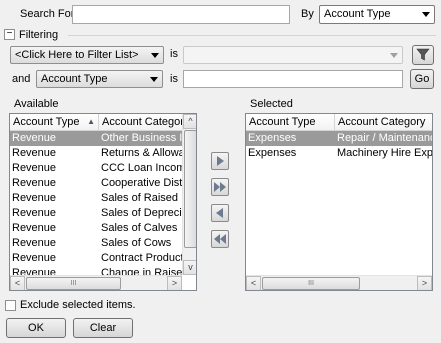 The image size is (441, 343). I want to click on move-right-button, so click(220, 161).